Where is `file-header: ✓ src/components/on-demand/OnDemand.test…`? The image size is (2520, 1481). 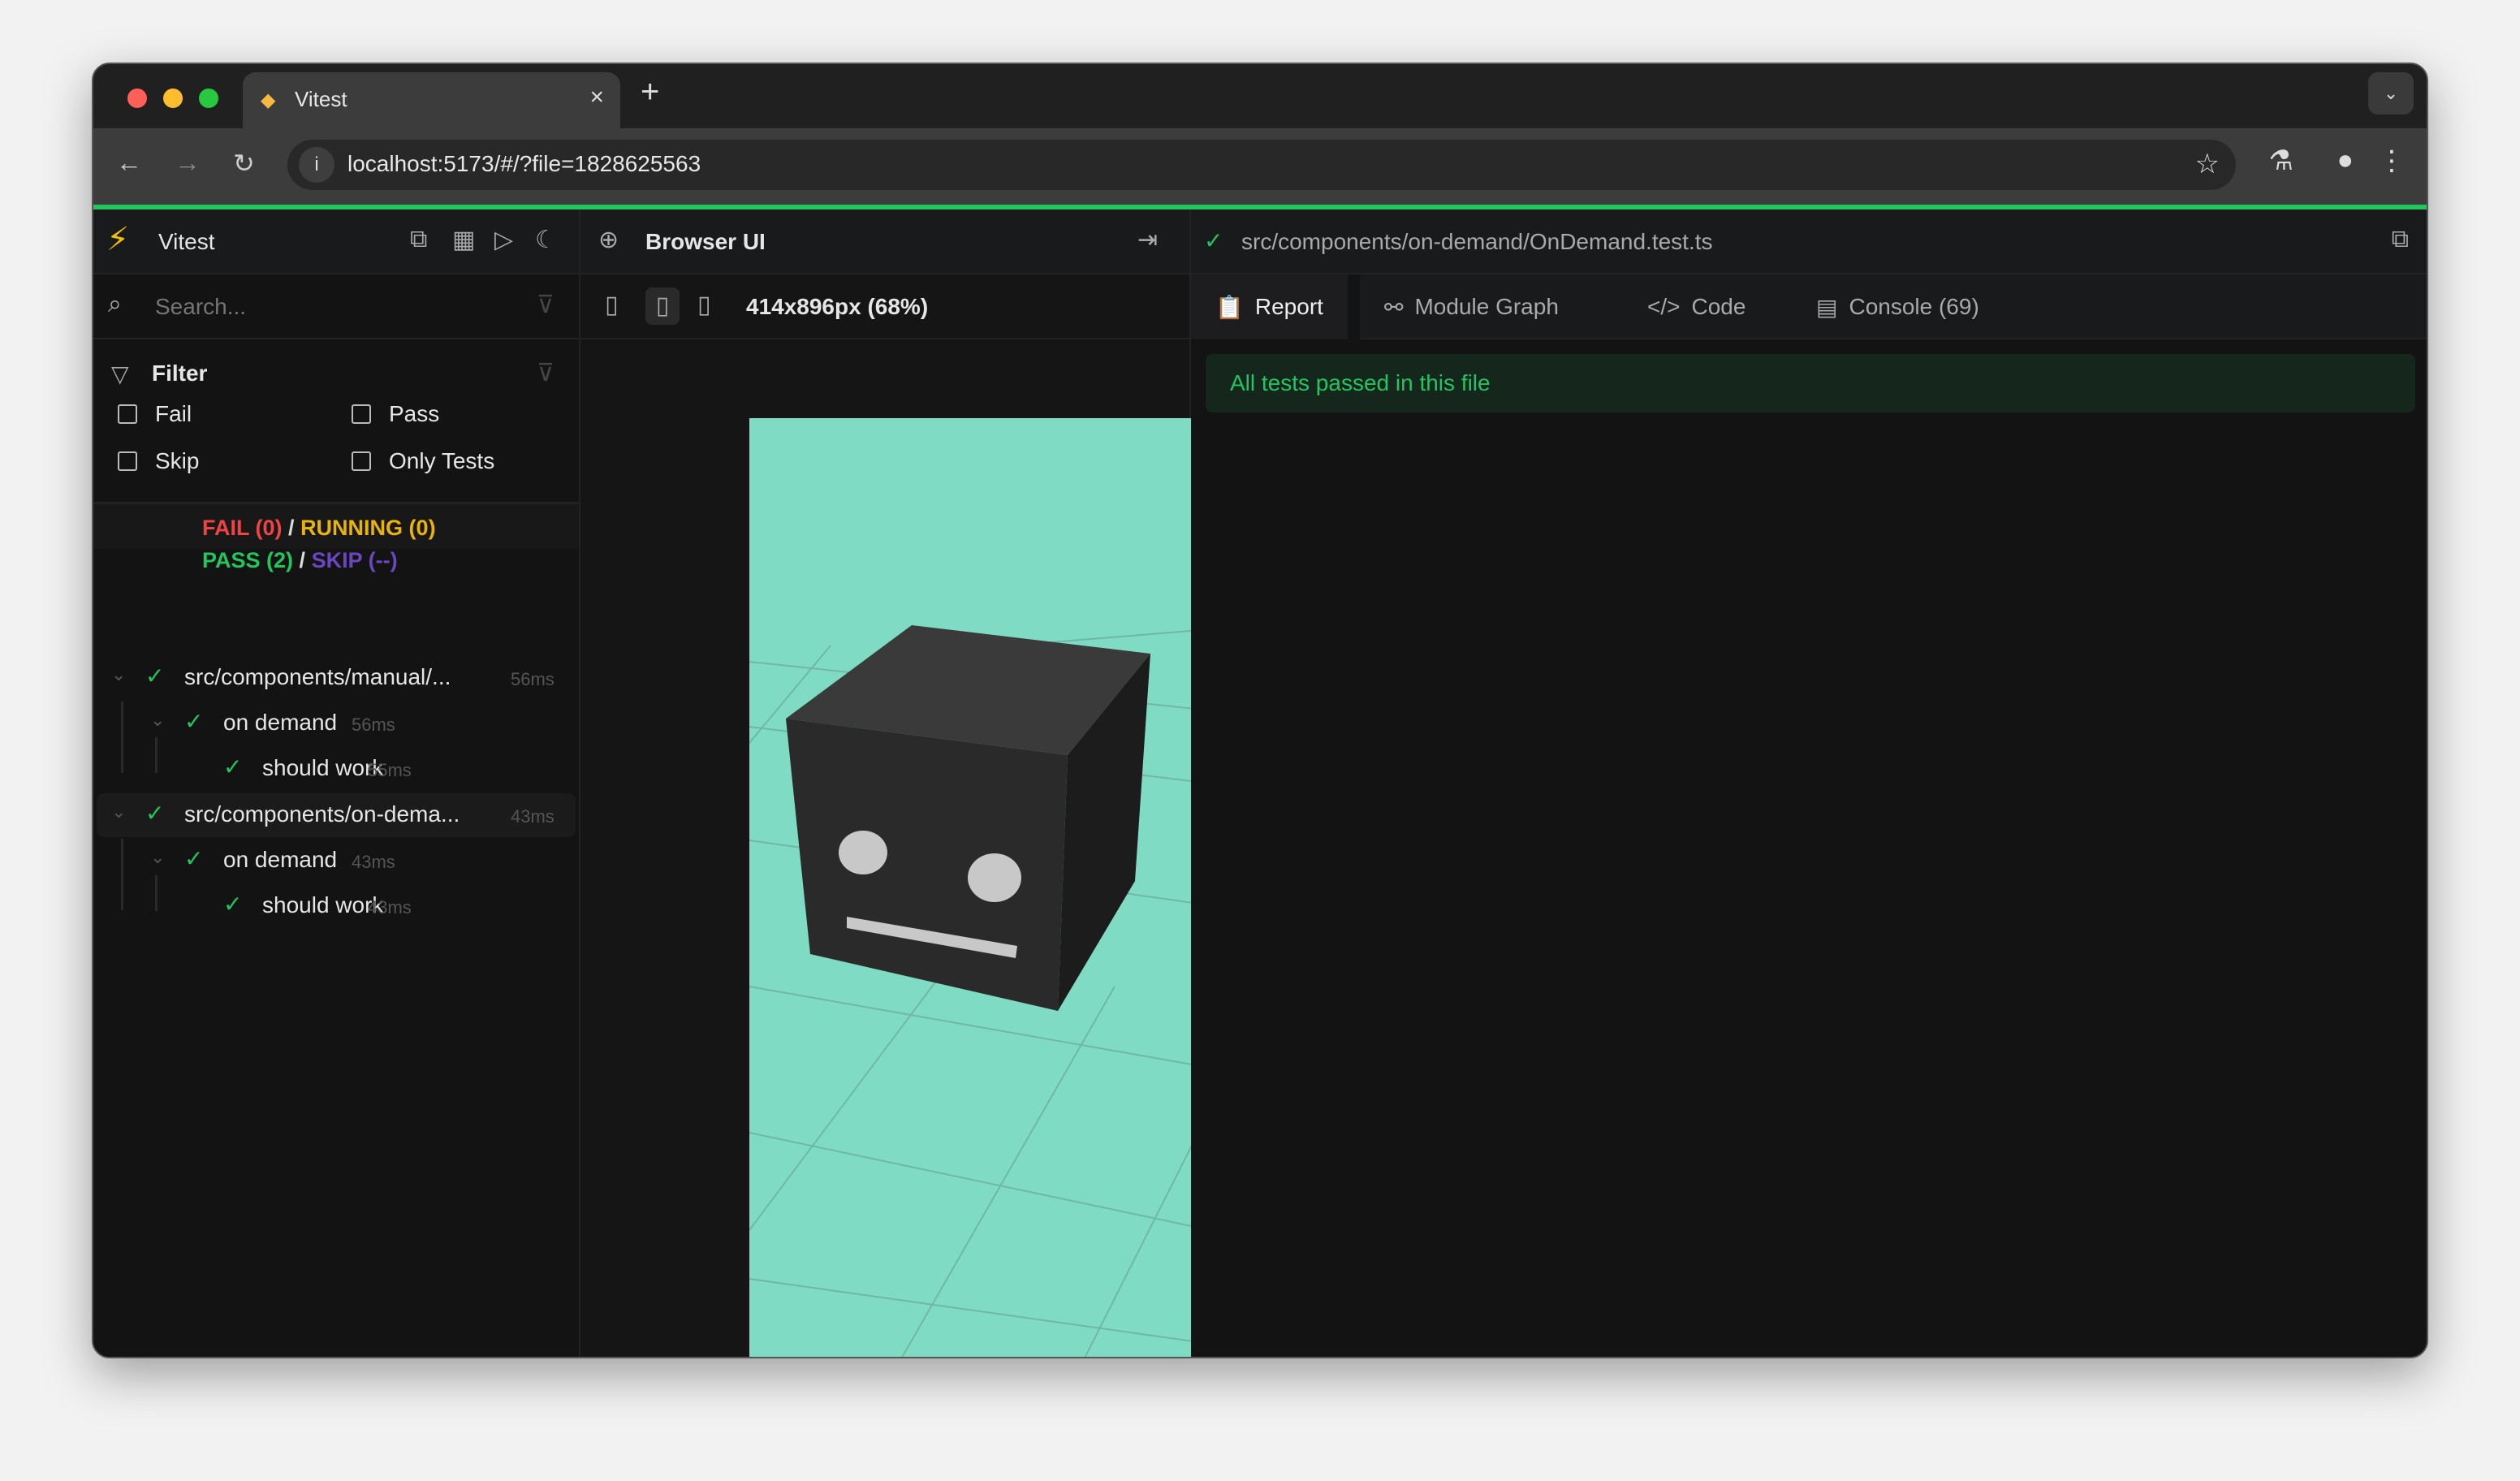 file-header: ✓ src/components/on-demand/OnDemand.test… is located at coordinates (1809, 242).